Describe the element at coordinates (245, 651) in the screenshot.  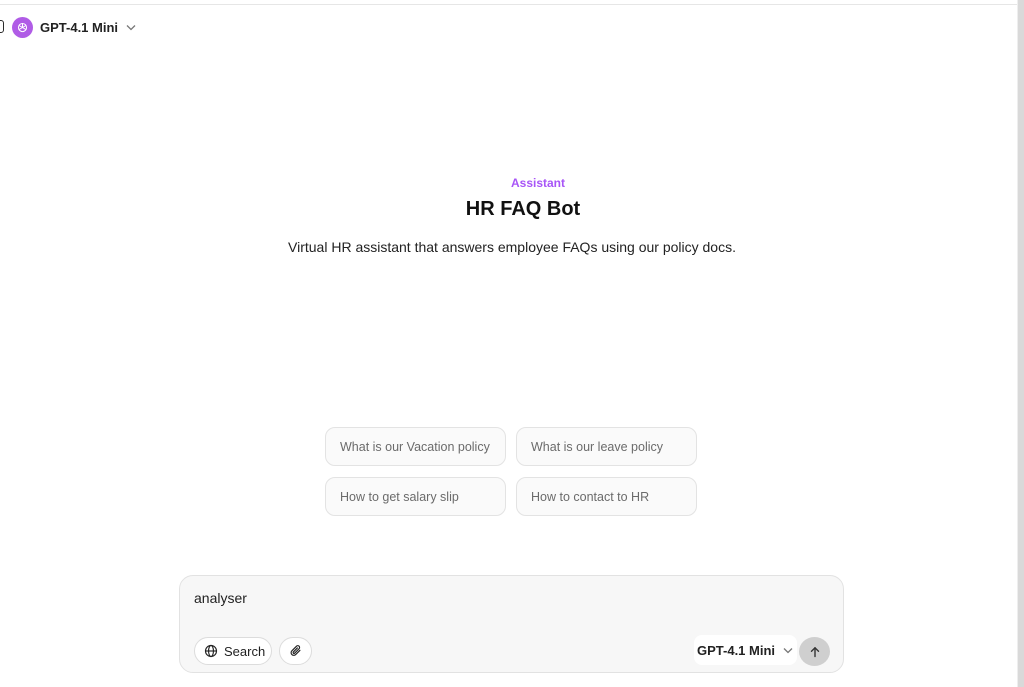
I see `search-button-label: Search` at that location.